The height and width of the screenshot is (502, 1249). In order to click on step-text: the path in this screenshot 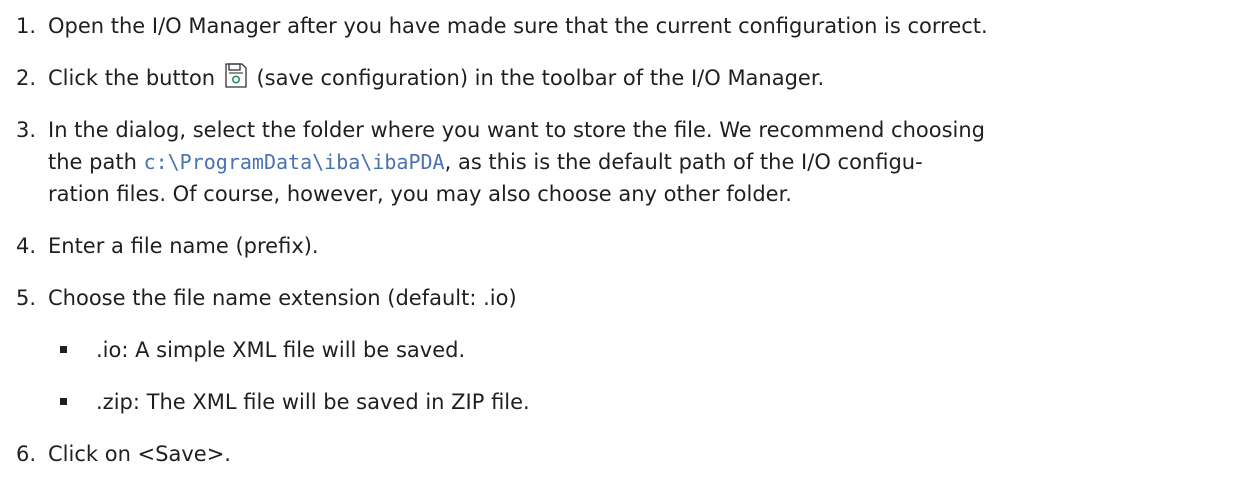, I will do `click(96, 162)`.